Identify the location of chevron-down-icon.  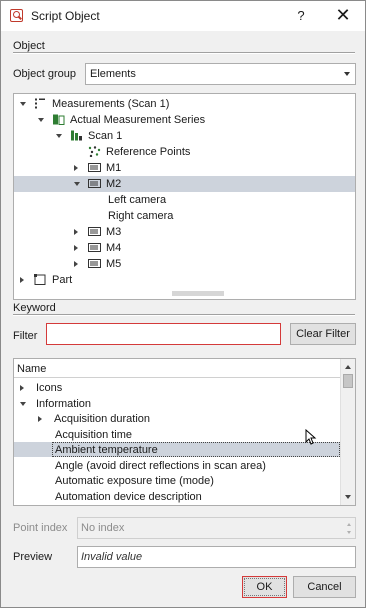
(347, 74).